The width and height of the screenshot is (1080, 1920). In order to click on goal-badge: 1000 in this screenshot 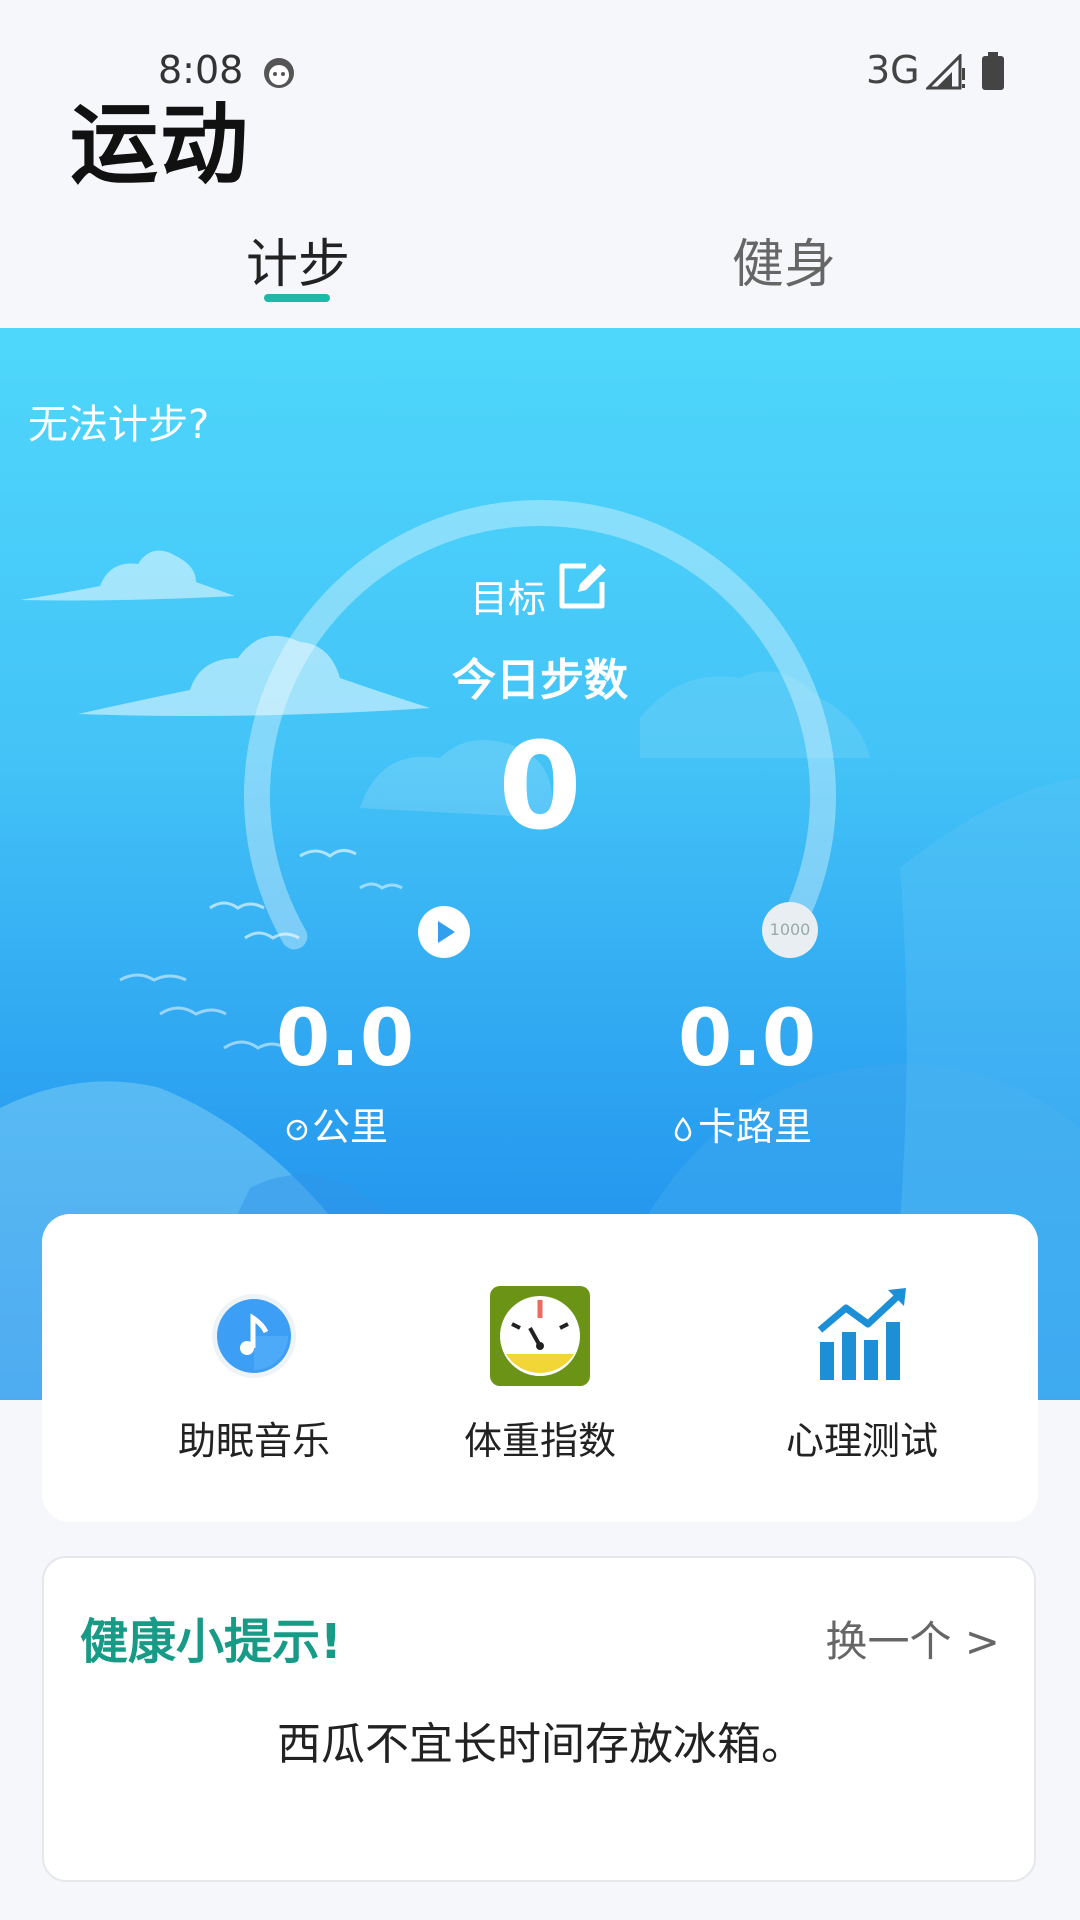, I will do `click(790, 930)`.